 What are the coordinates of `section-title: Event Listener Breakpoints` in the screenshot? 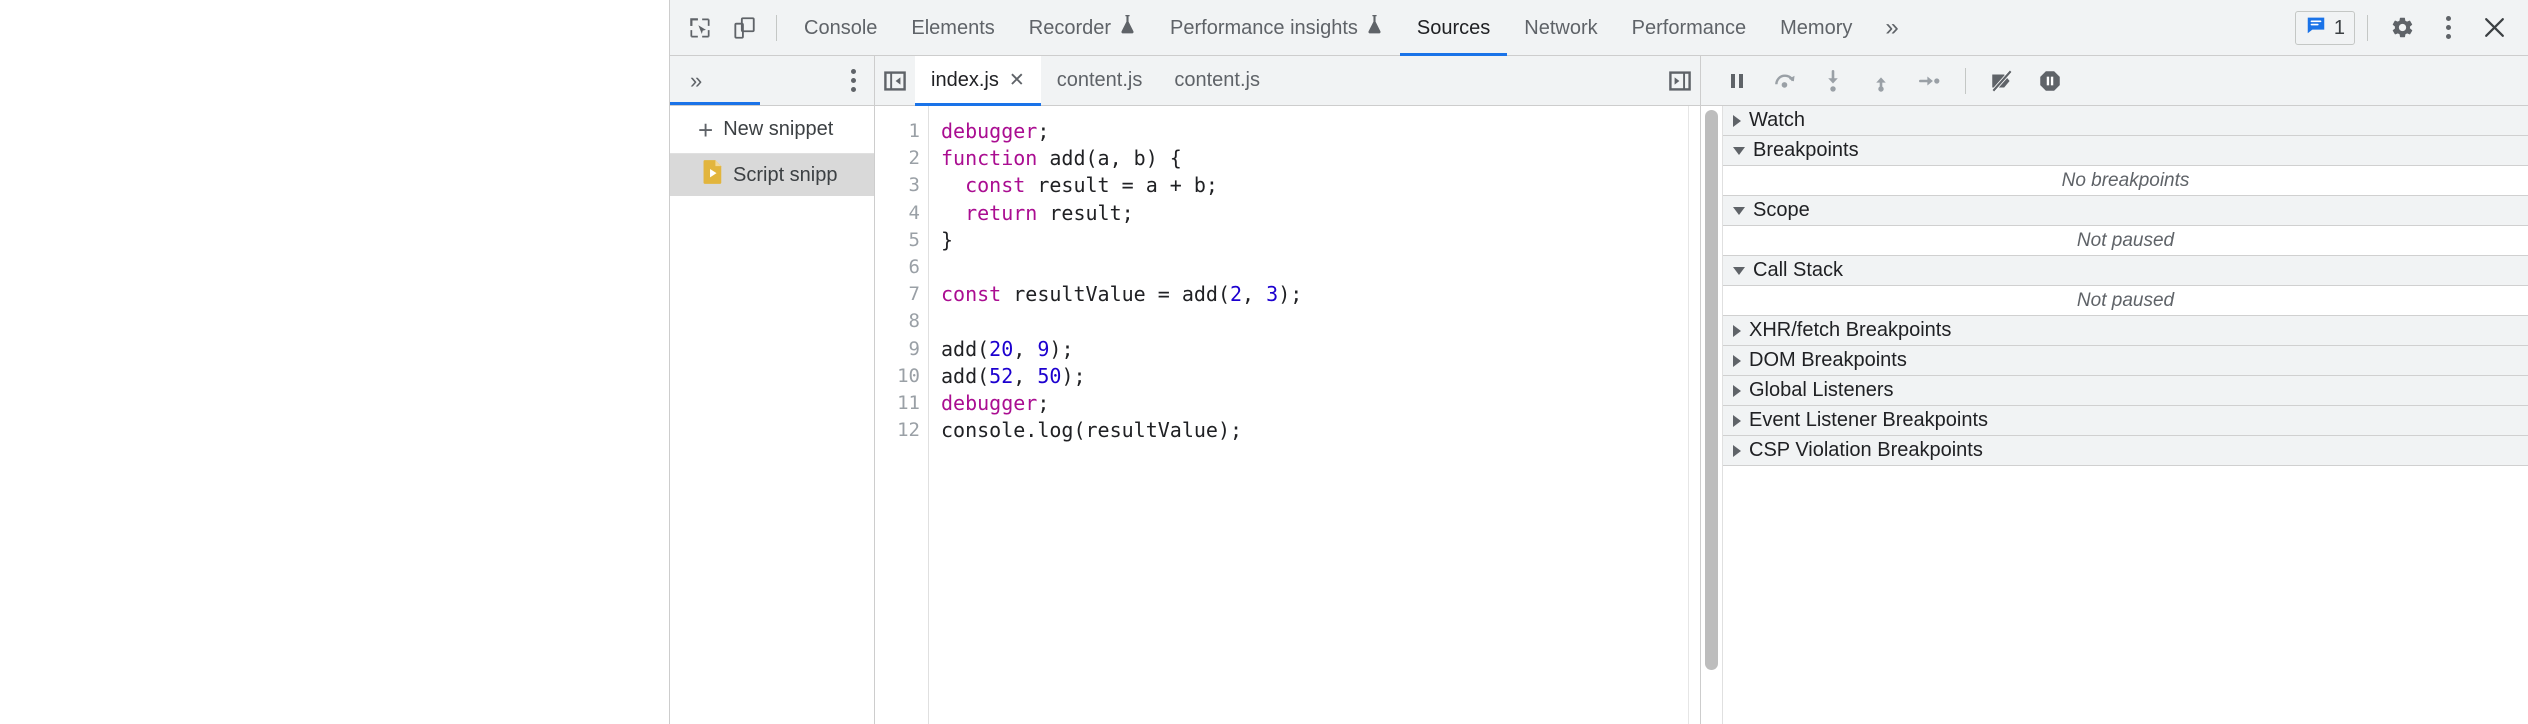 It's located at (1869, 420).